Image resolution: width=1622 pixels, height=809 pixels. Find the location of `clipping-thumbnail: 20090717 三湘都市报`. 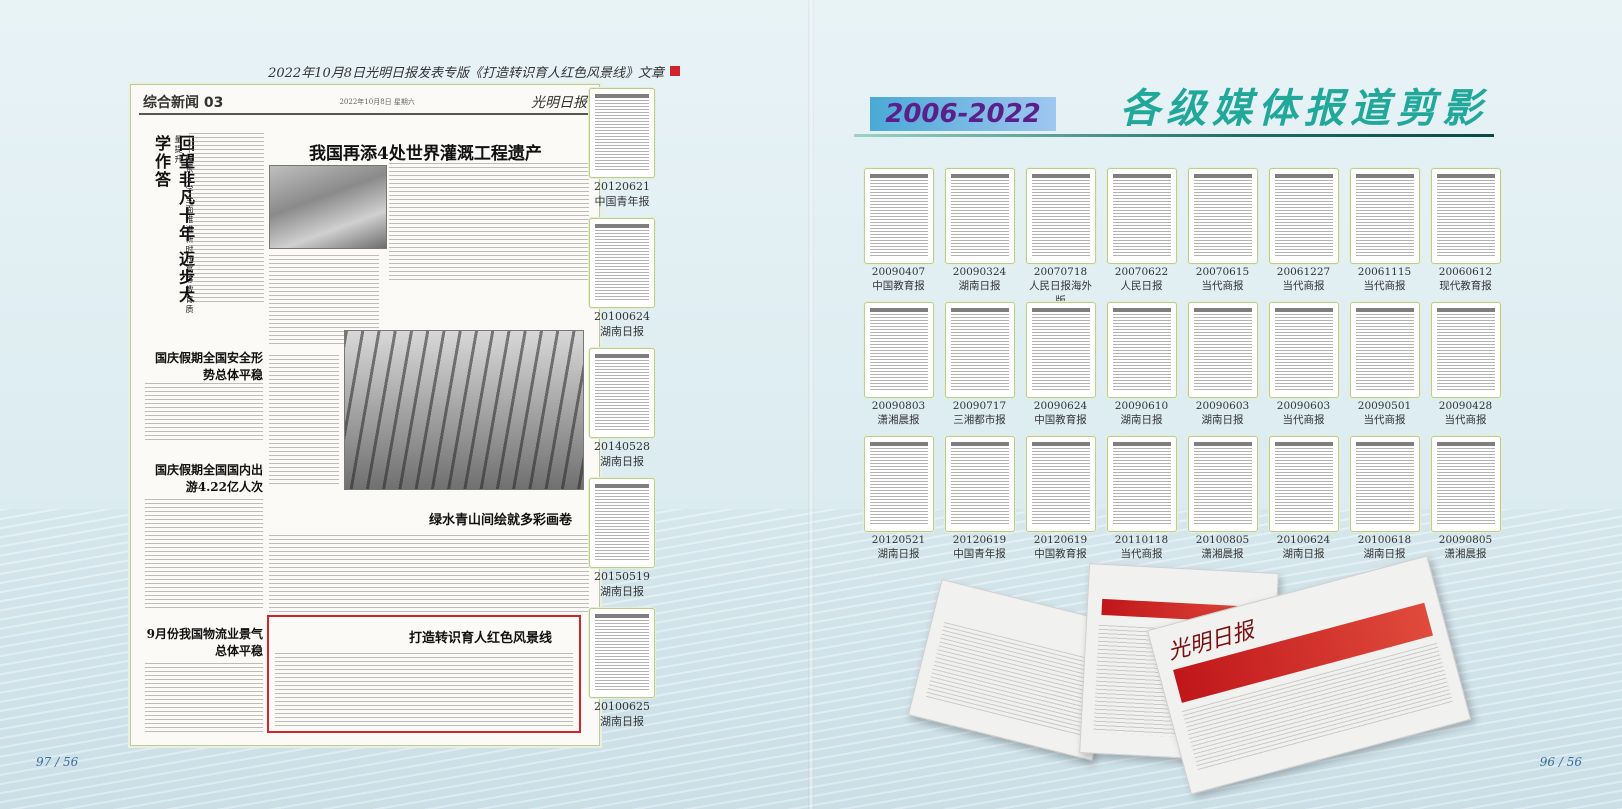

clipping-thumbnail: 20090717 三湘都市报 is located at coordinates (979, 366).